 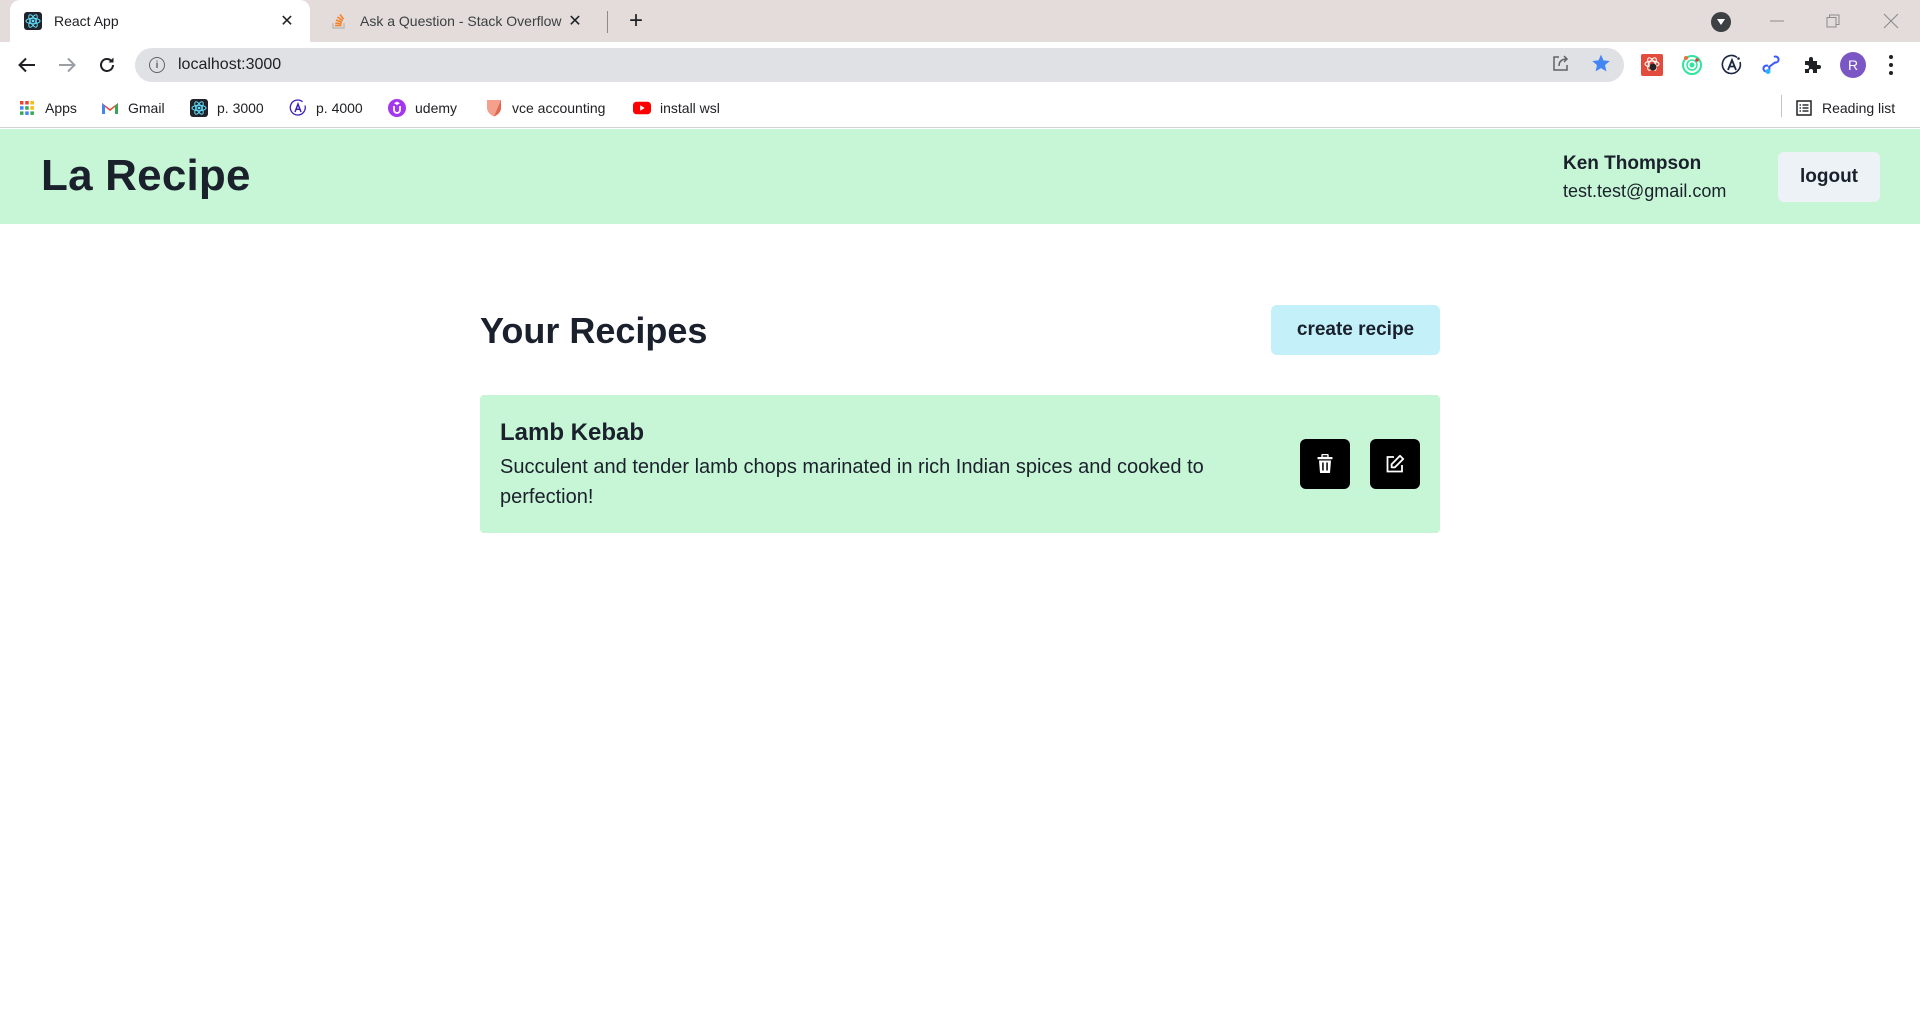 I want to click on extension-react-devtools, so click(x=1652, y=65).